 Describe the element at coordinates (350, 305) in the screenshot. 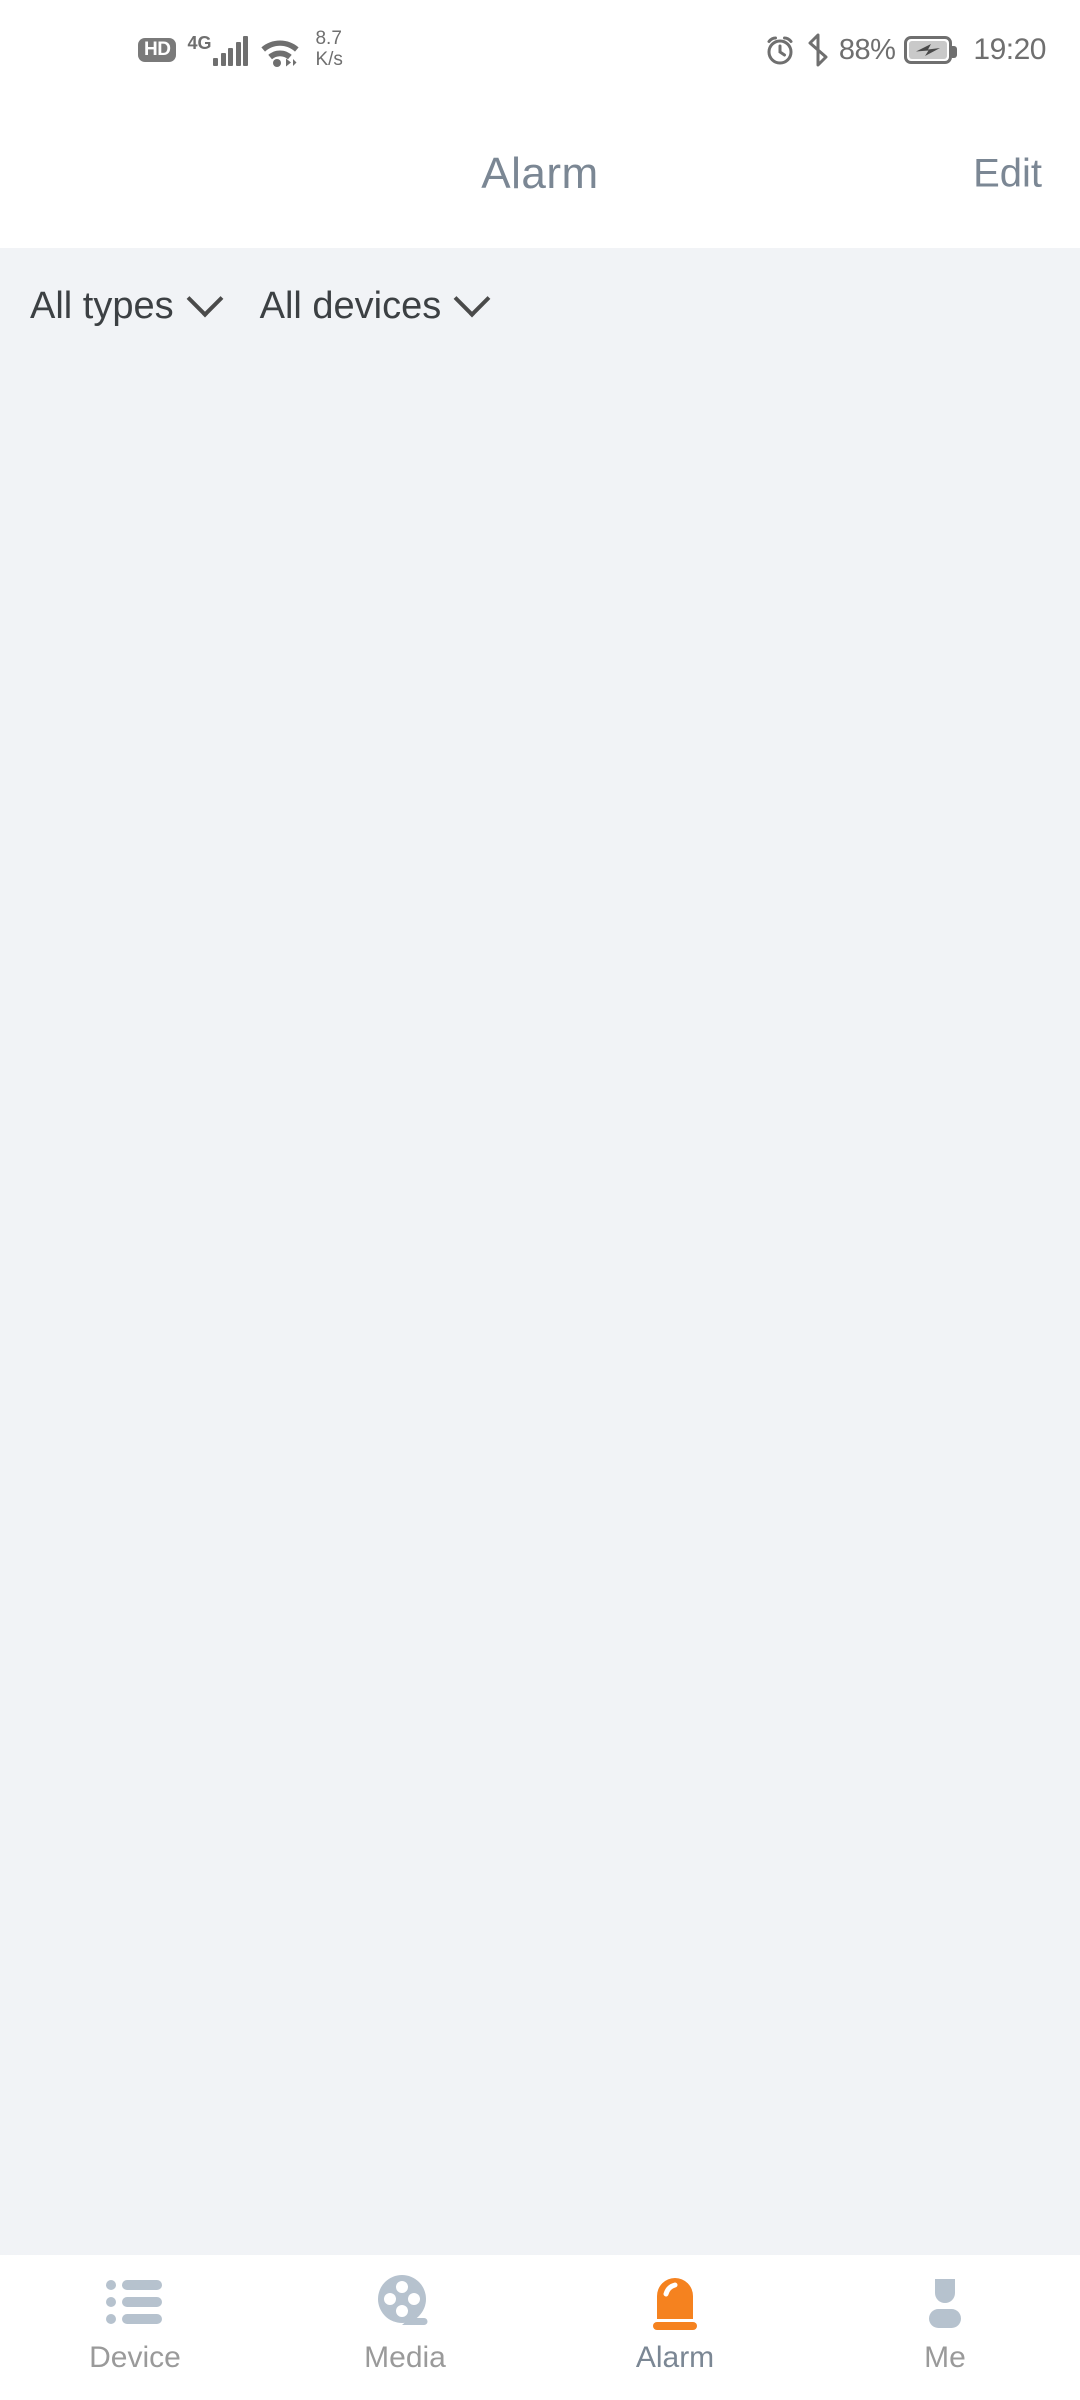

I see `filter-all-devices-label: All devices` at that location.